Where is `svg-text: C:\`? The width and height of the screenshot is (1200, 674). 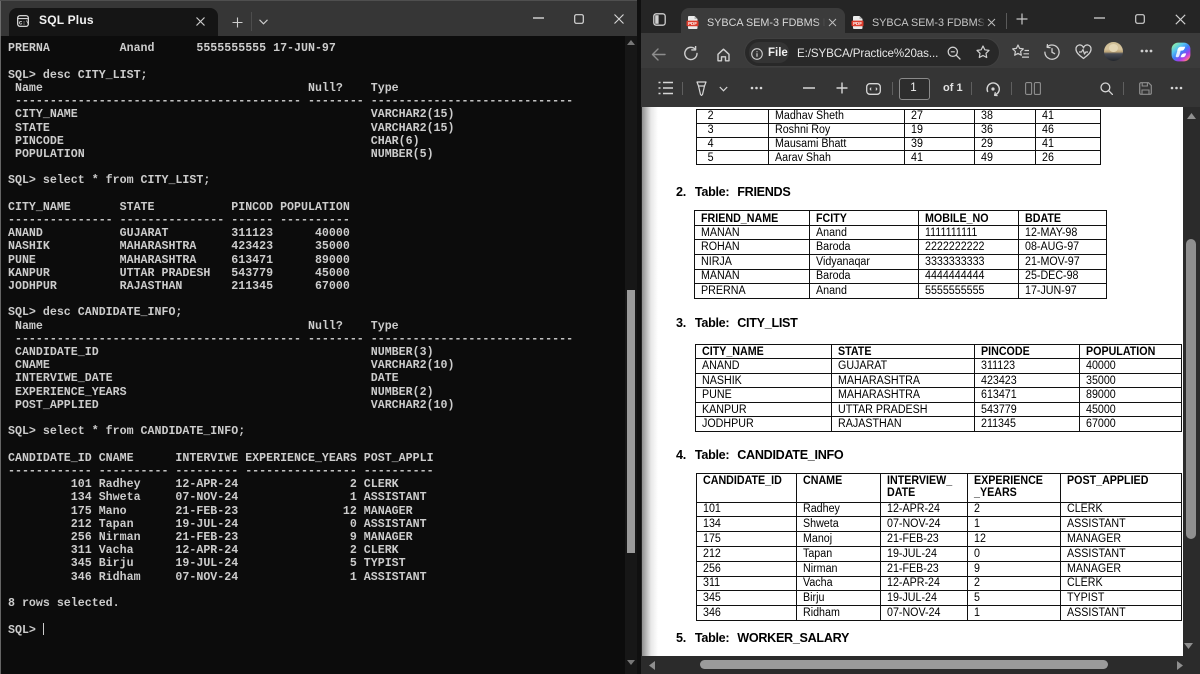
svg-text: C:\ is located at coordinates (24, 23).